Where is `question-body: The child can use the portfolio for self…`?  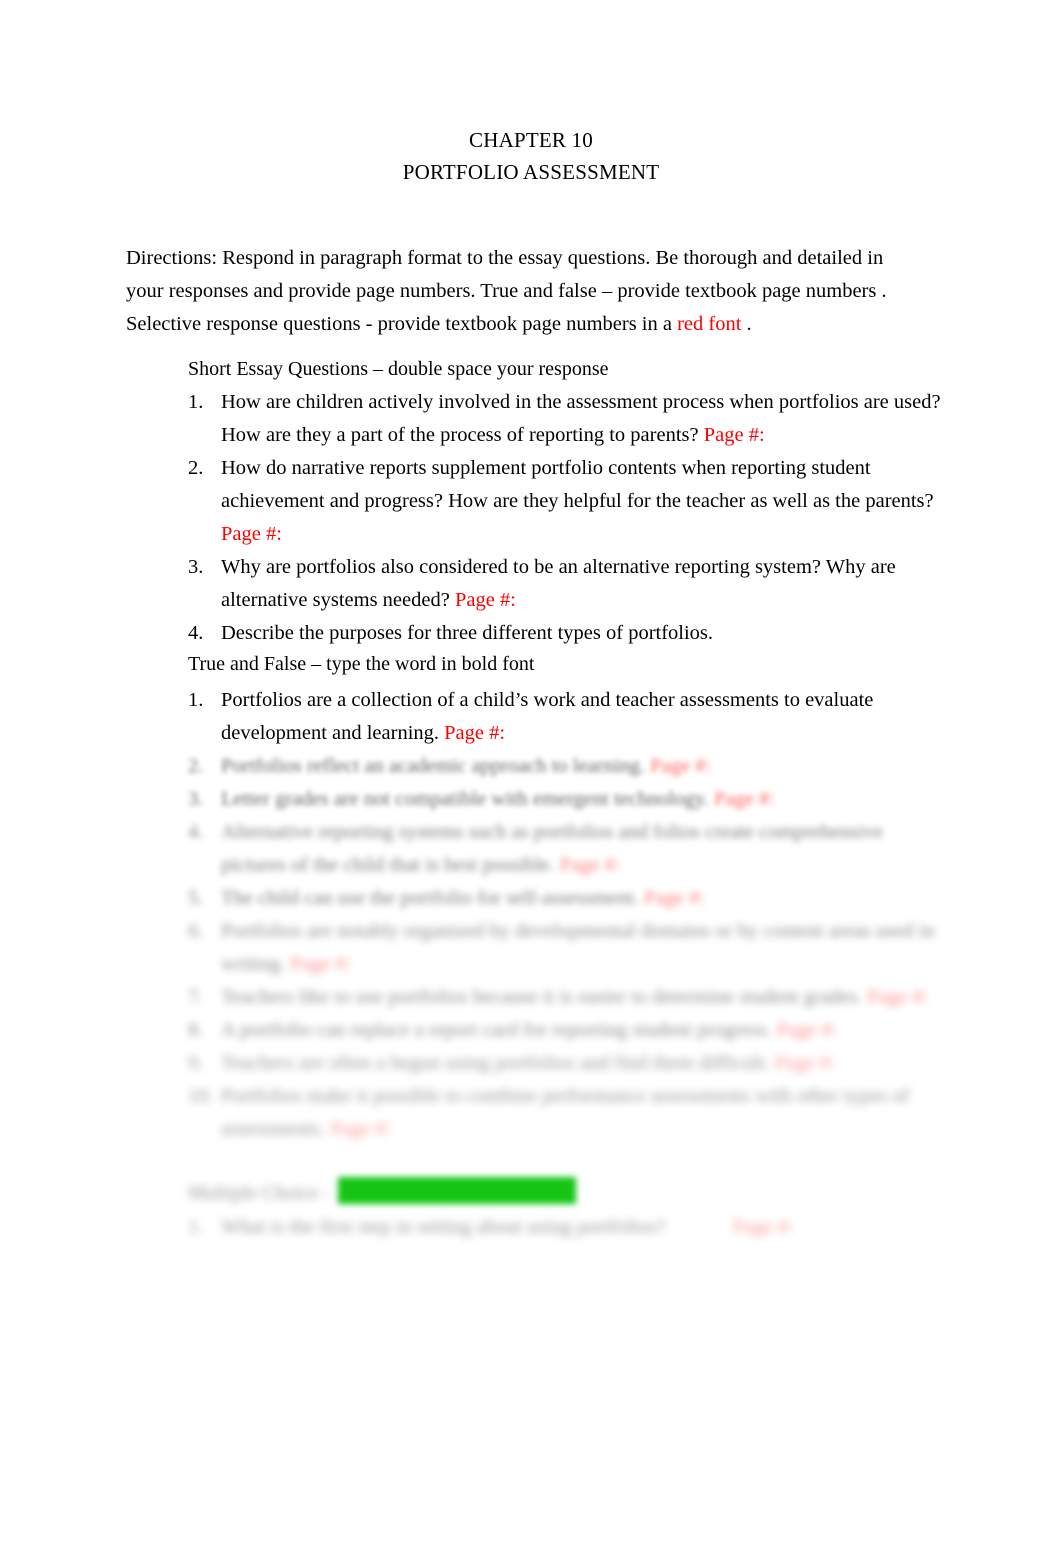 question-body: The child can use the portfolio for self… is located at coordinates (432, 898).